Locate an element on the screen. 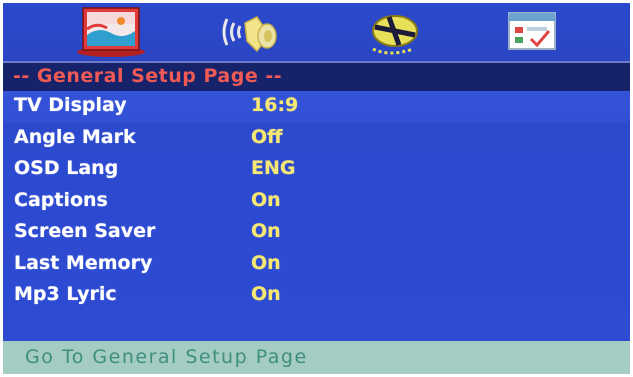  menu-item-label: Mp3 Lyric is located at coordinates (65, 294).